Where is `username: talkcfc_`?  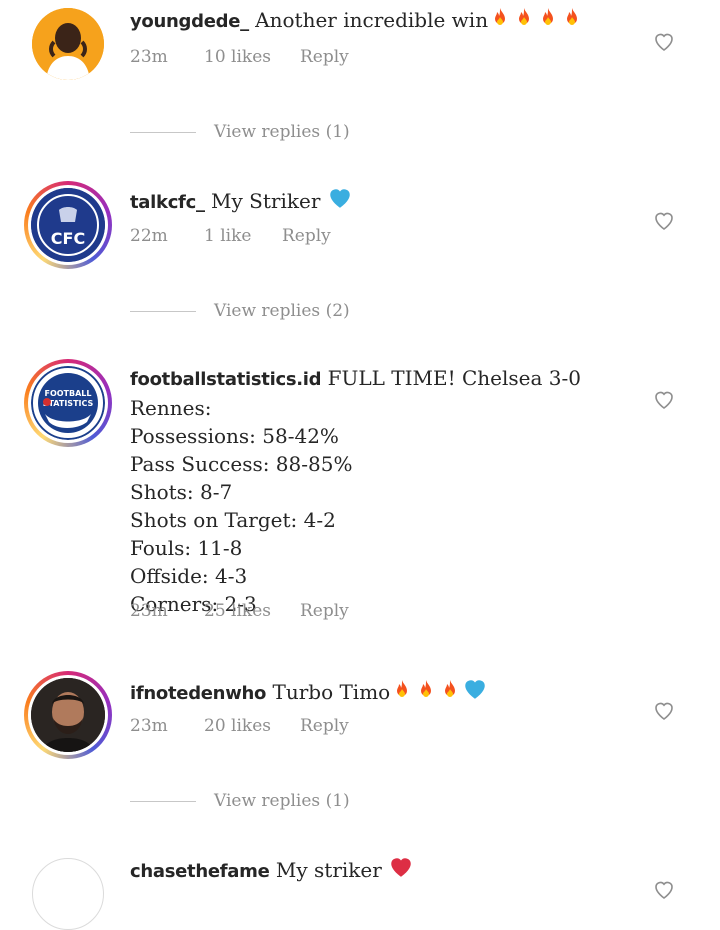 username: talkcfc_ is located at coordinates (167, 202).